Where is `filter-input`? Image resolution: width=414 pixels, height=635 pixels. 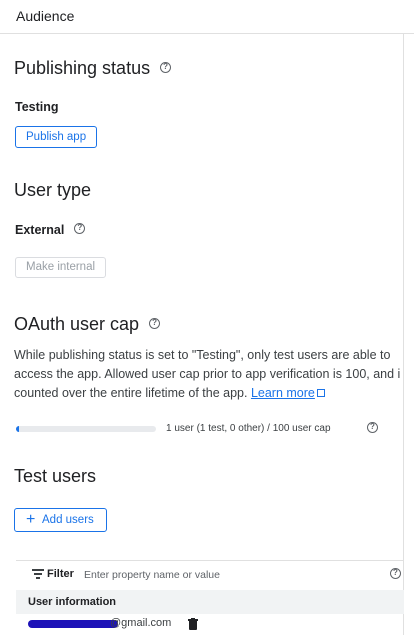 filter-input is located at coordinates (229, 575).